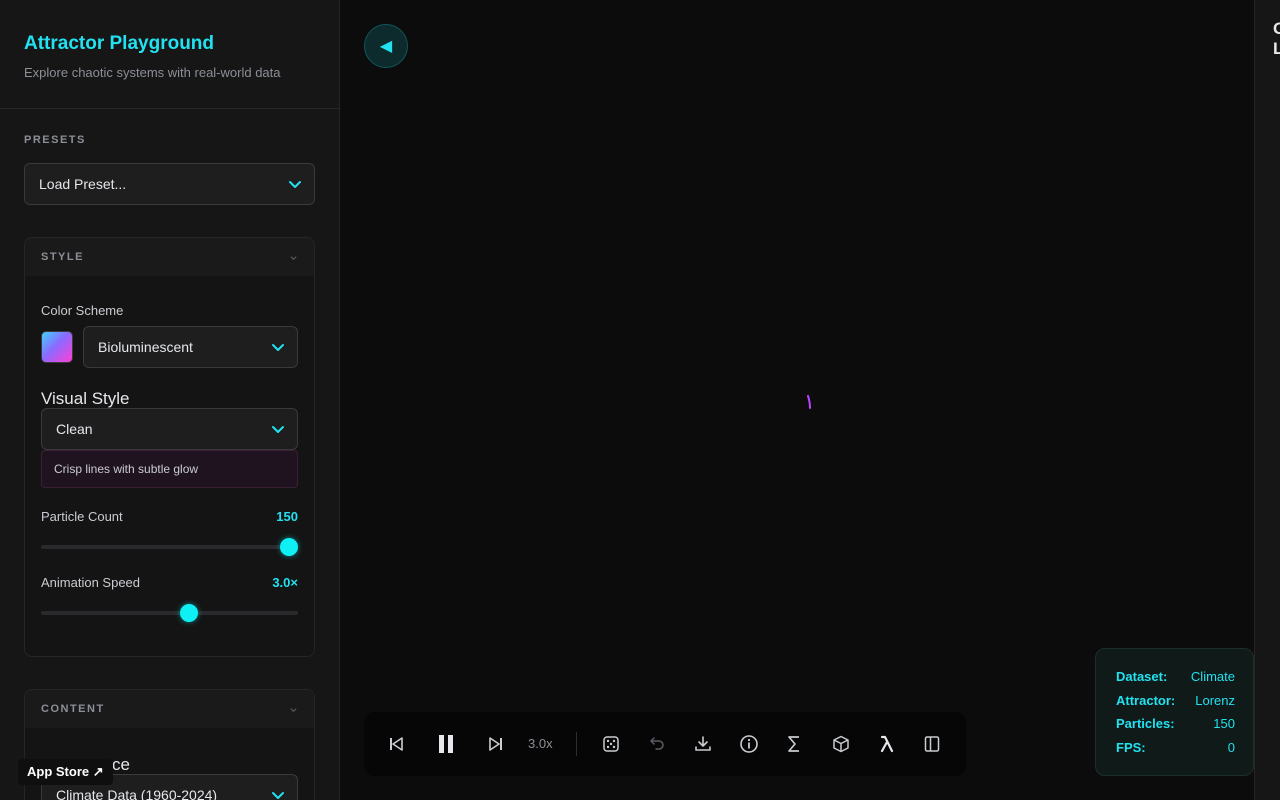 Image resolution: width=1280 pixels, height=800 pixels. I want to click on color-scheme-label: Color Scheme, so click(82, 310).